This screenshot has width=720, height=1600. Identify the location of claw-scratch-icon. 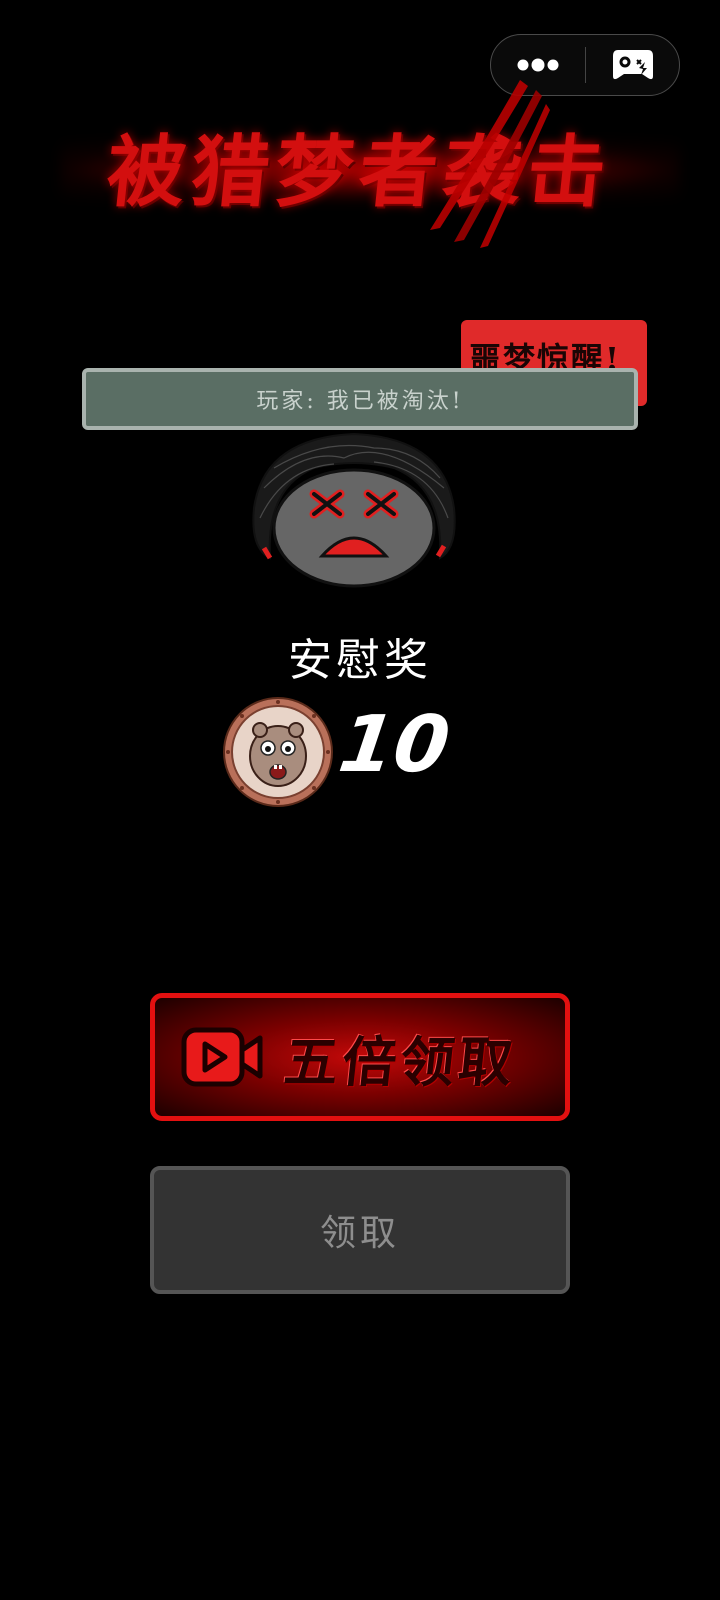
(490, 164).